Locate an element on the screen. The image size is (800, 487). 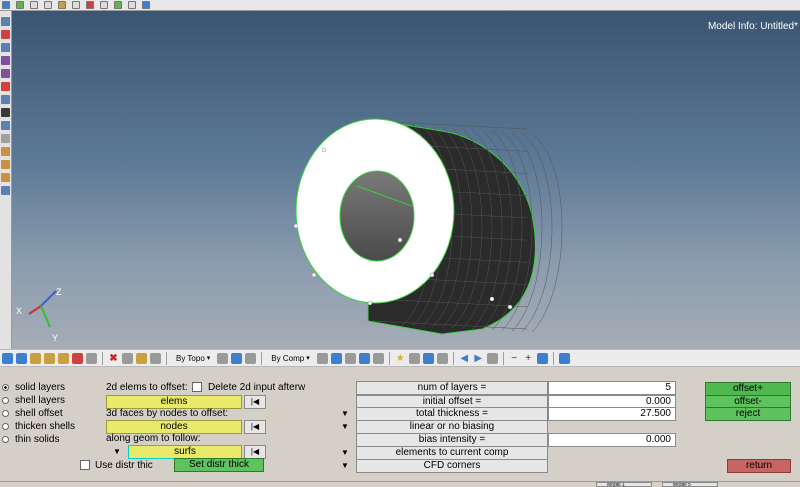
surfs-entity-toggle: ▼ is located at coordinates (117, 452).